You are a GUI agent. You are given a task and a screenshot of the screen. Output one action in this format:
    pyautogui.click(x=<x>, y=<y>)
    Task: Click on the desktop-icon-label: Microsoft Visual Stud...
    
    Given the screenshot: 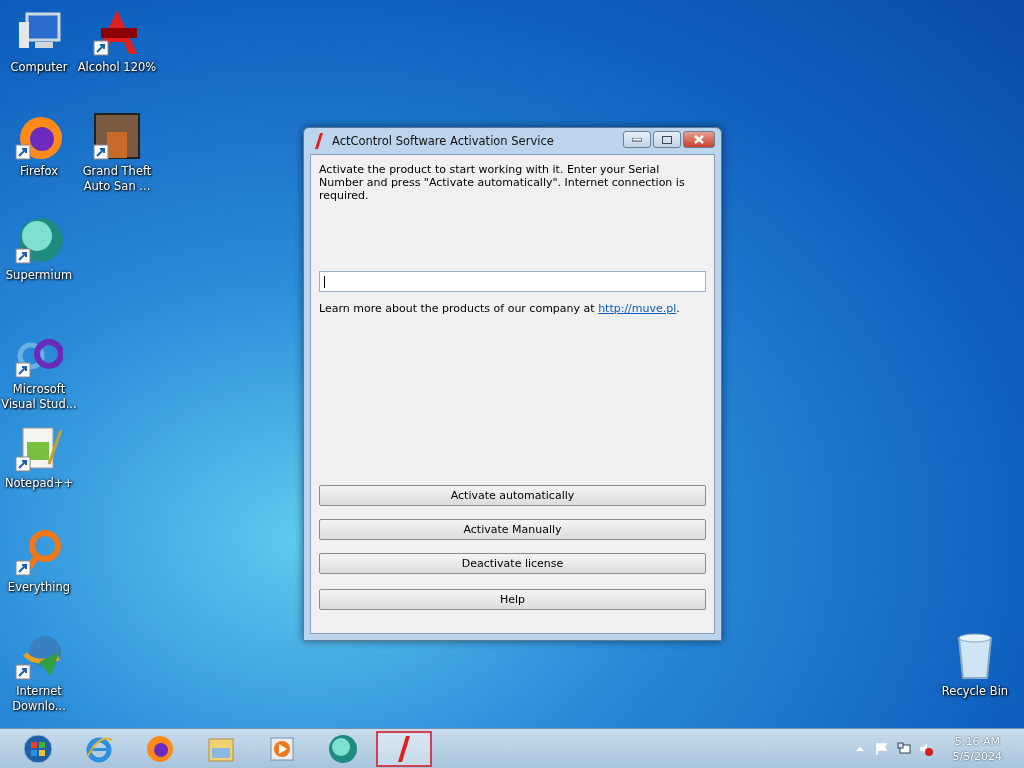 What is the action you would take?
    pyautogui.click(x=40, y=397)
    